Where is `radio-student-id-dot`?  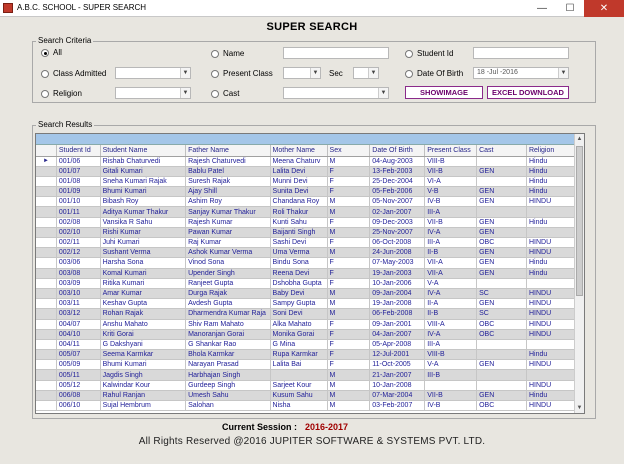
radio-student-id-dot is located at coordinates (409, 53).